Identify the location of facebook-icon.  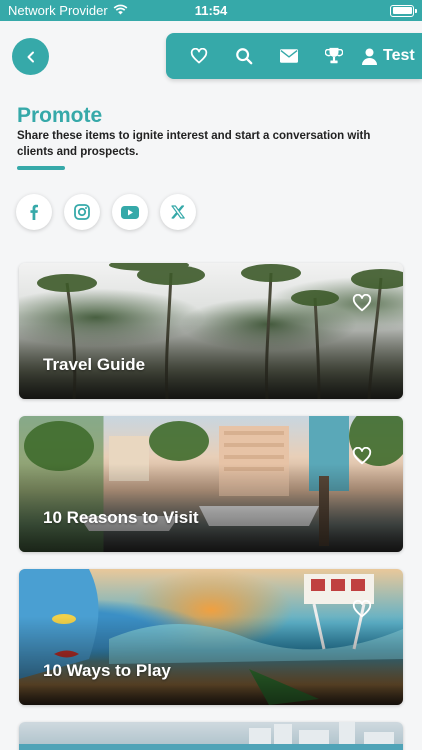
(34, 212).